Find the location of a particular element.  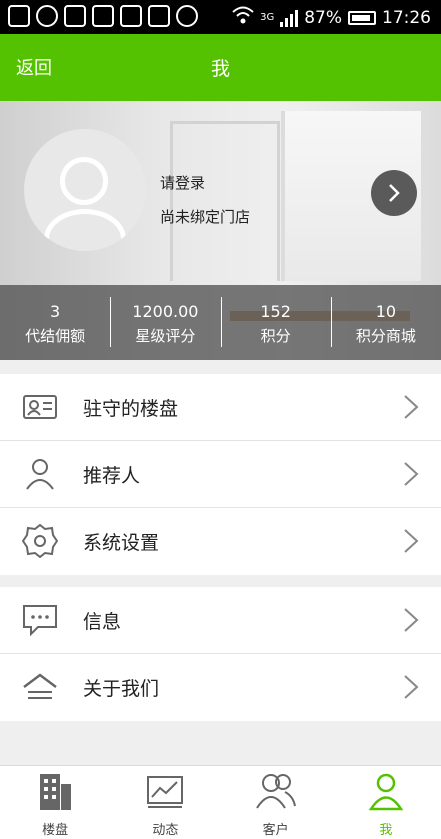

clock: 17:26 is located at coordinates (406, 17).